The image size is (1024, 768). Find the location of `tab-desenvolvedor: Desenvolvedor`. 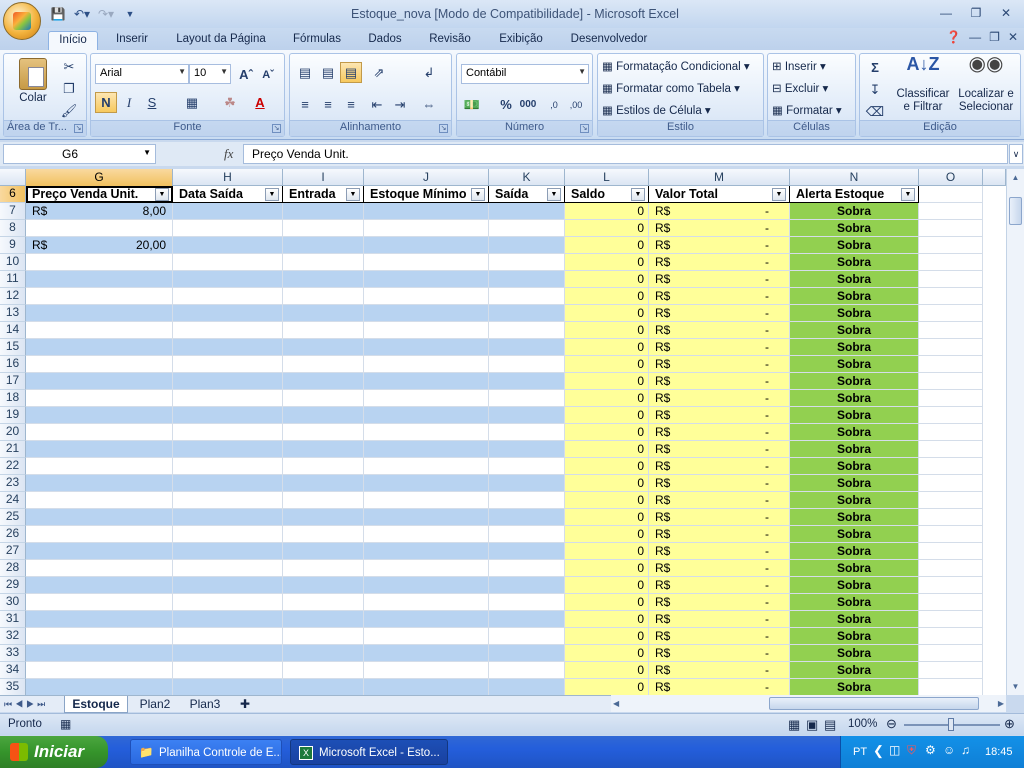

tab-desenvolvedor: Desenvolvedor is located at coordinates (609, 40).